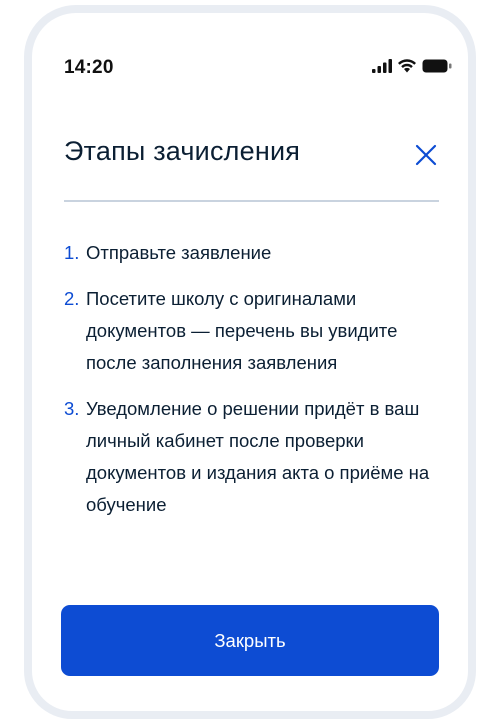 Image resolution: width=477 pixels, height=724 pixels. What do you see at coordinates (179, 252) in the screenshot?
I see `step-text: Отправьте заявление` at bounding box center [179, 252].